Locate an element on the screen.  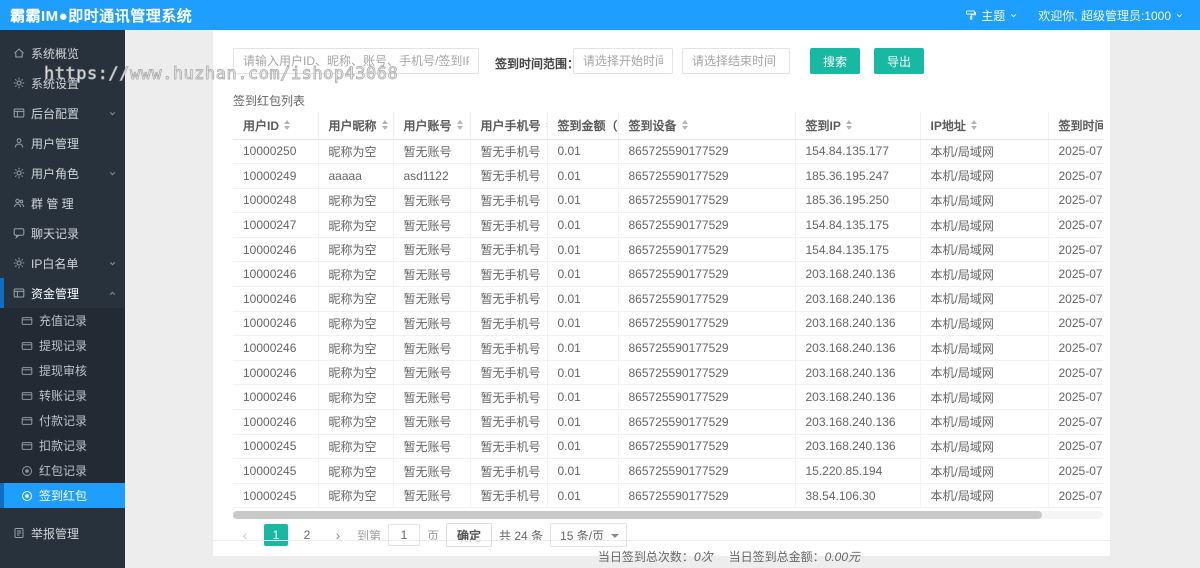
col-header-用户ID: 用户ID is located at coordinates (276, 126).